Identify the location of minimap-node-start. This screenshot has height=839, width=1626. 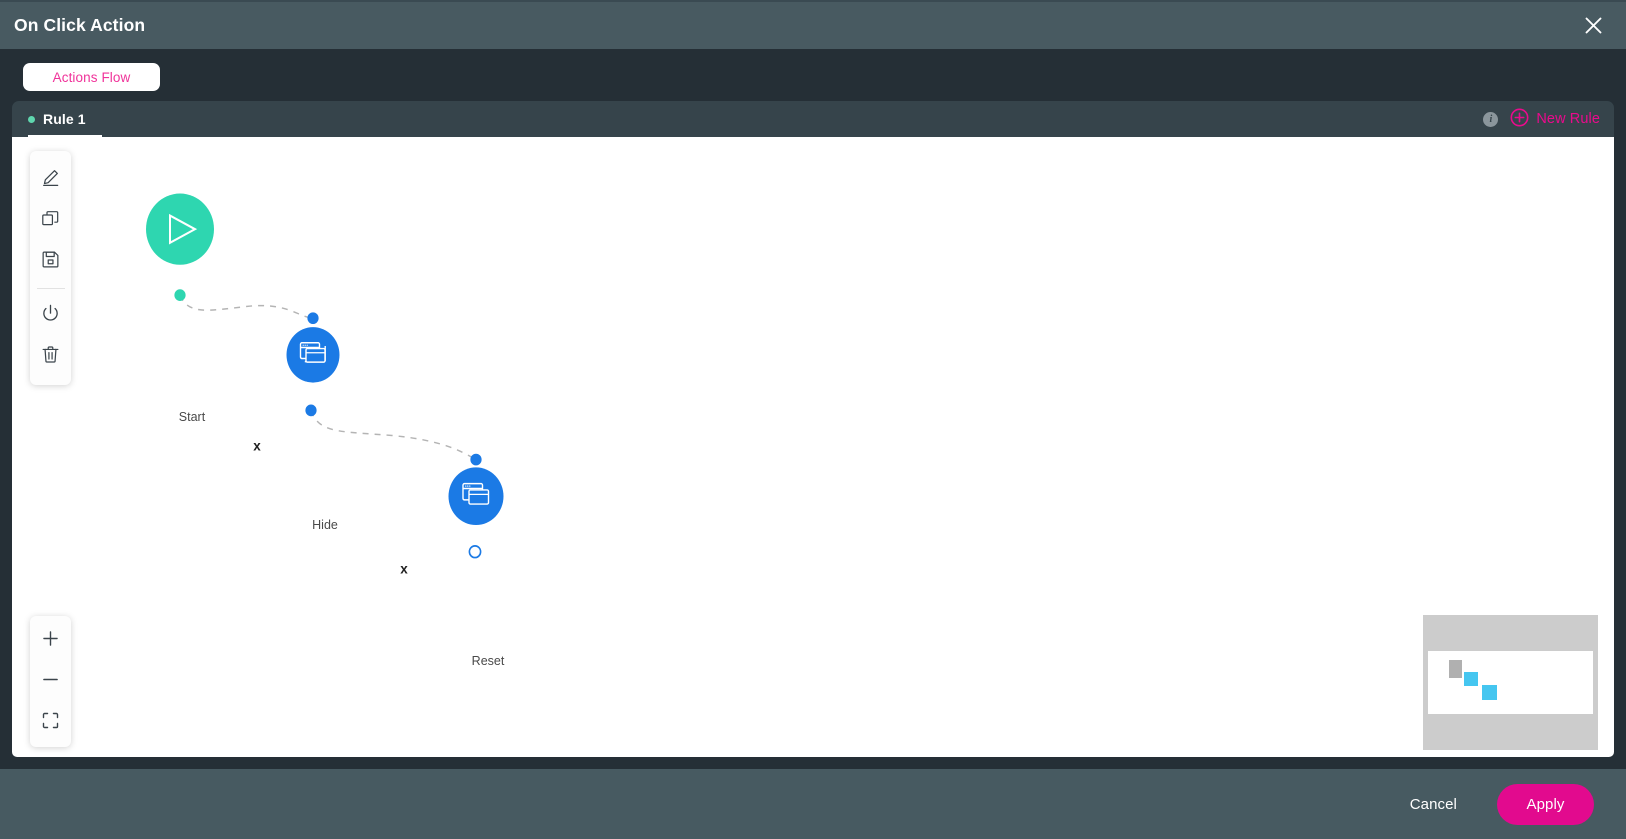
(1455, 669).